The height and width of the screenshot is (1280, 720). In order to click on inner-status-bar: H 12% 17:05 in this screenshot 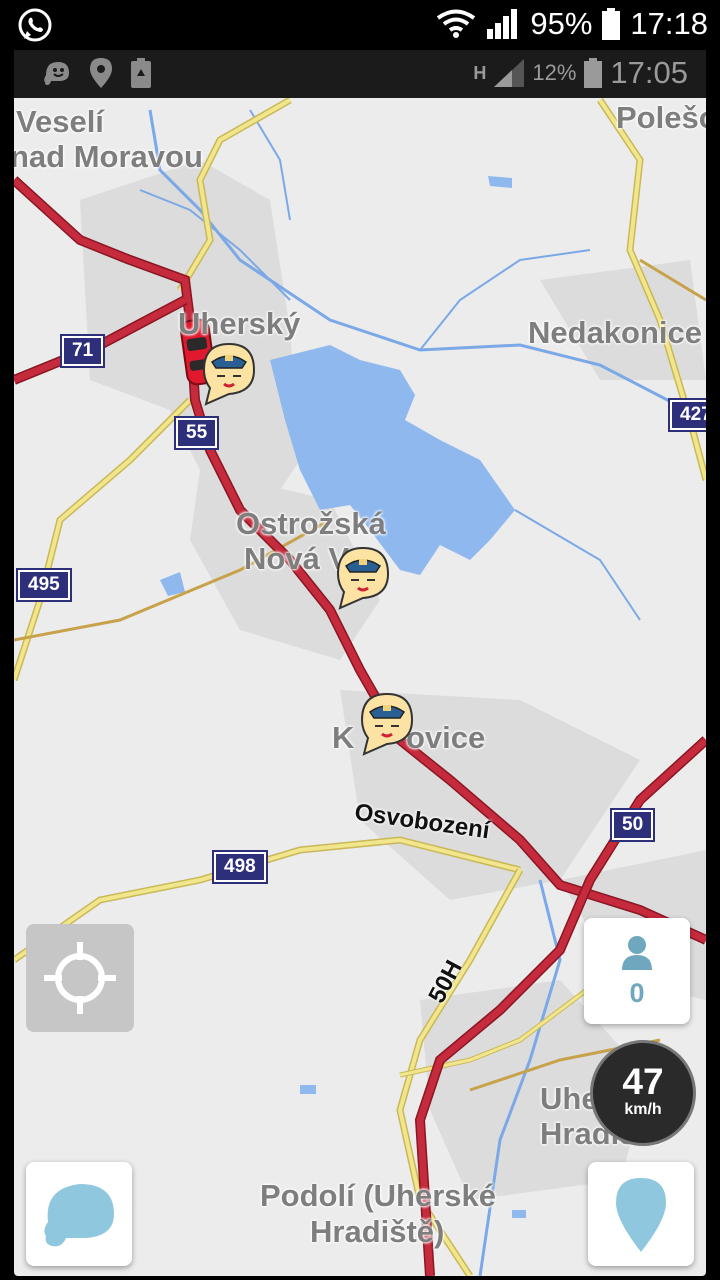, I will do `click(360, 74)`.